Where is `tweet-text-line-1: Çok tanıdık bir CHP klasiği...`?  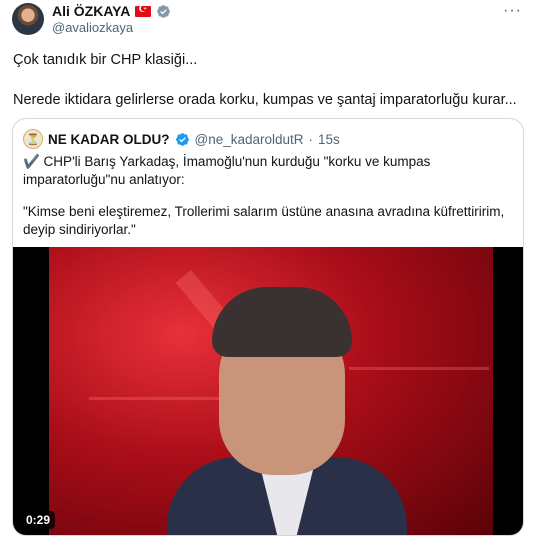 tweet-text-line-1: Çok tanıdık bir CHP klasiği... is located at coordinates (105, 60).